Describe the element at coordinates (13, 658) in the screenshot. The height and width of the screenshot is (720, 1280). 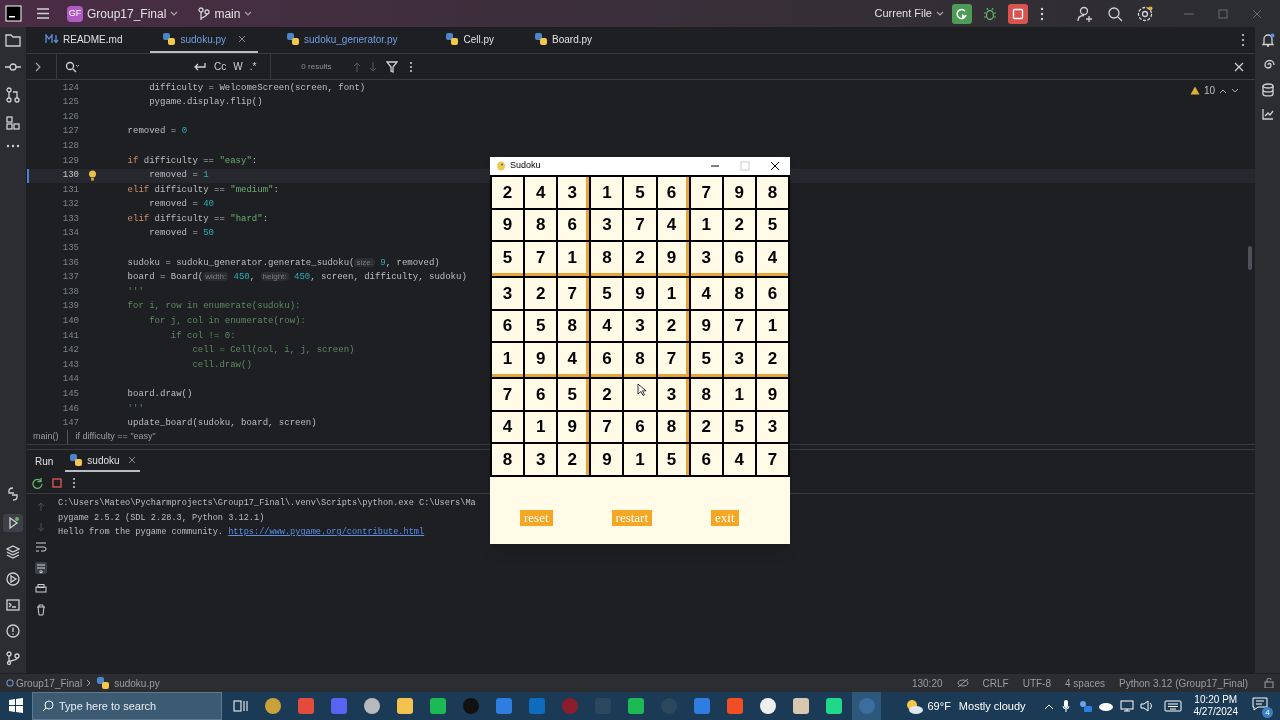
I see `git-icon` at that location.